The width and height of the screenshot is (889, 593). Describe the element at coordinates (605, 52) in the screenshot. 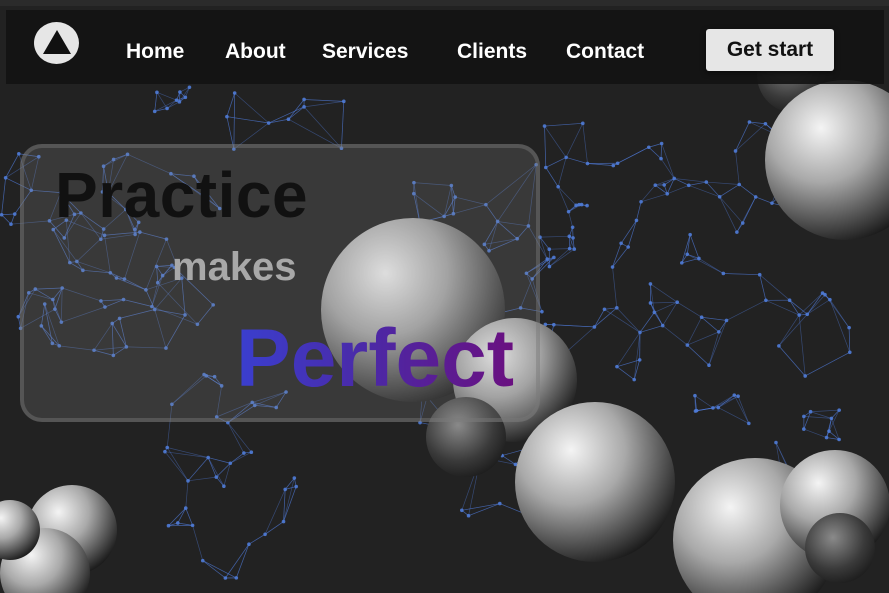

I see `nav-contact: Contact` at that location.